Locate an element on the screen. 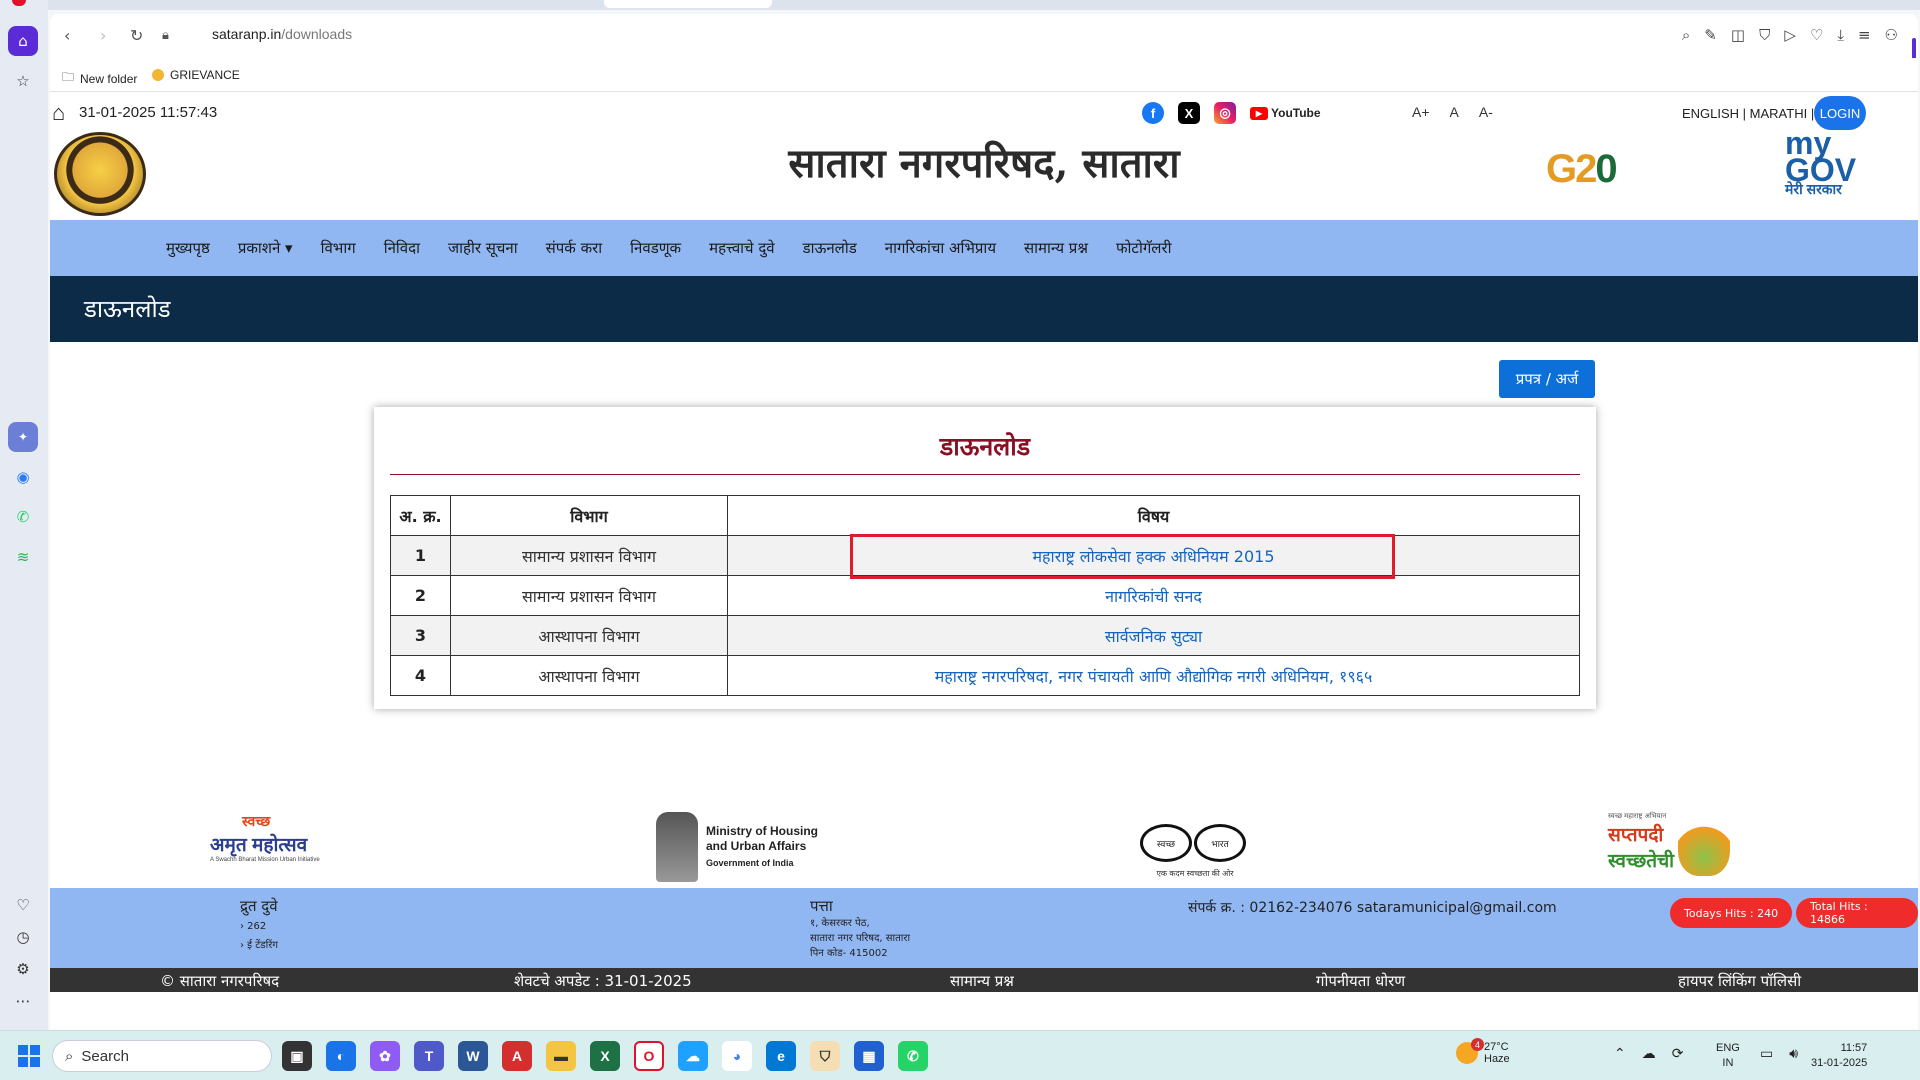 The image size is (1920, 1080). weather-app-icon: ☁ is located at coordinates (693, 1056).